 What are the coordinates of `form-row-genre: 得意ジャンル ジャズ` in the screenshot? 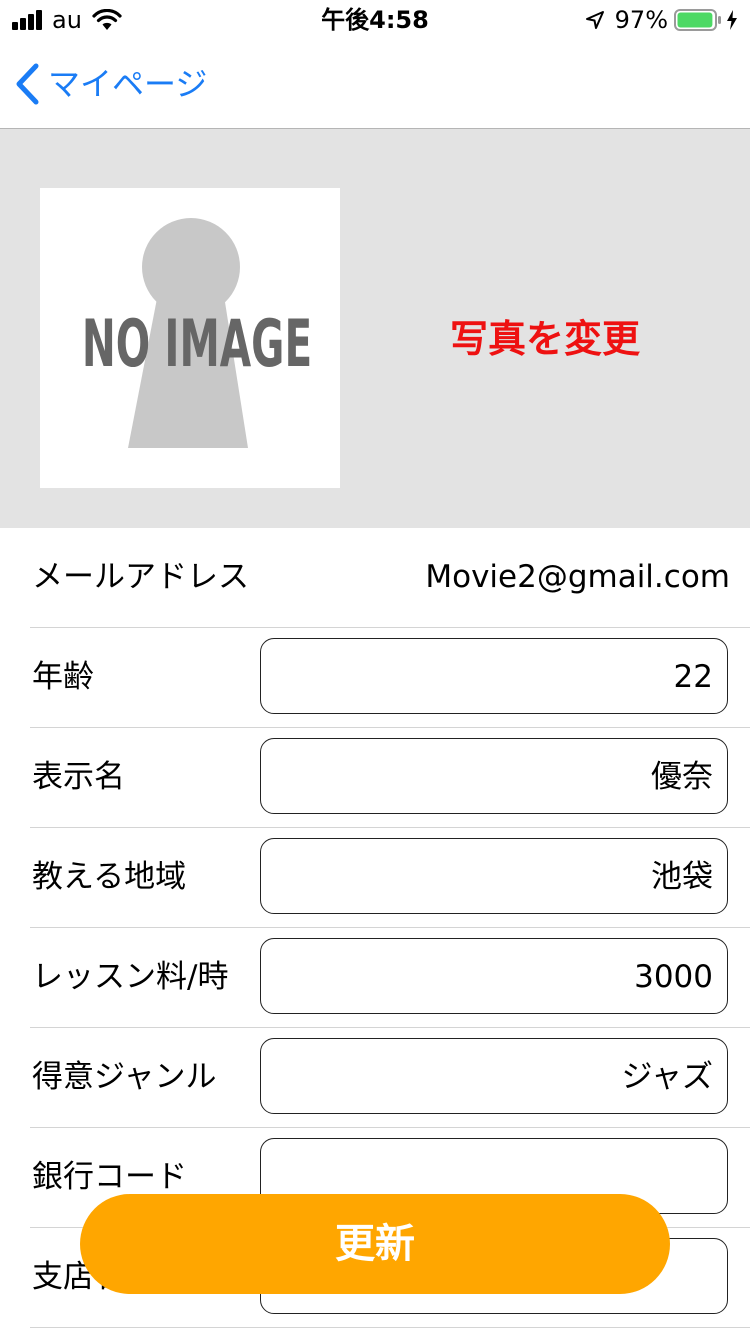 It's located at (390, 1078).